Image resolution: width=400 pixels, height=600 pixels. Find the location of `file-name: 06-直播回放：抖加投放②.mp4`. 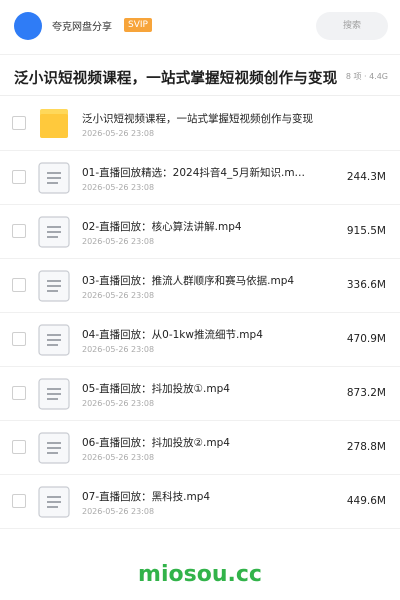

file-name: 06-直播回放：抖加投放②.mp4 is located at coordinates (200, 442).